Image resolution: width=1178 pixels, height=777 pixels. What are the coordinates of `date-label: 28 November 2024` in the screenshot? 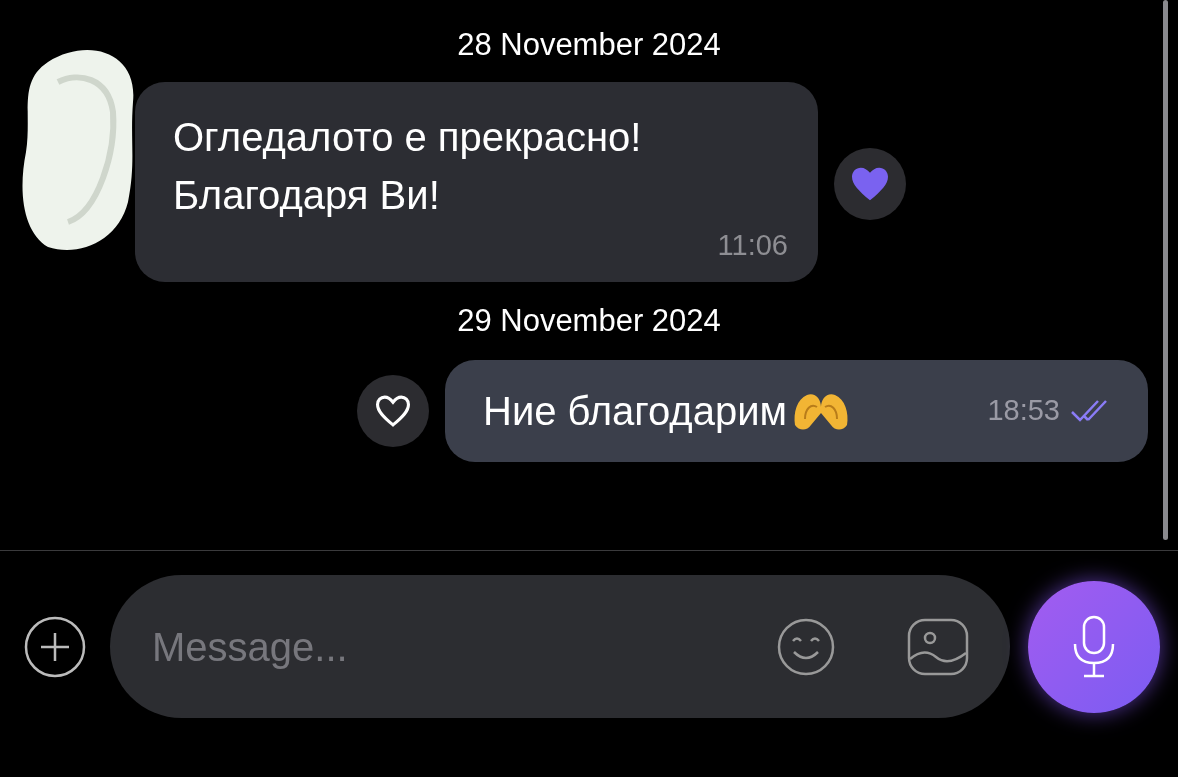 It's located at (589, 45).